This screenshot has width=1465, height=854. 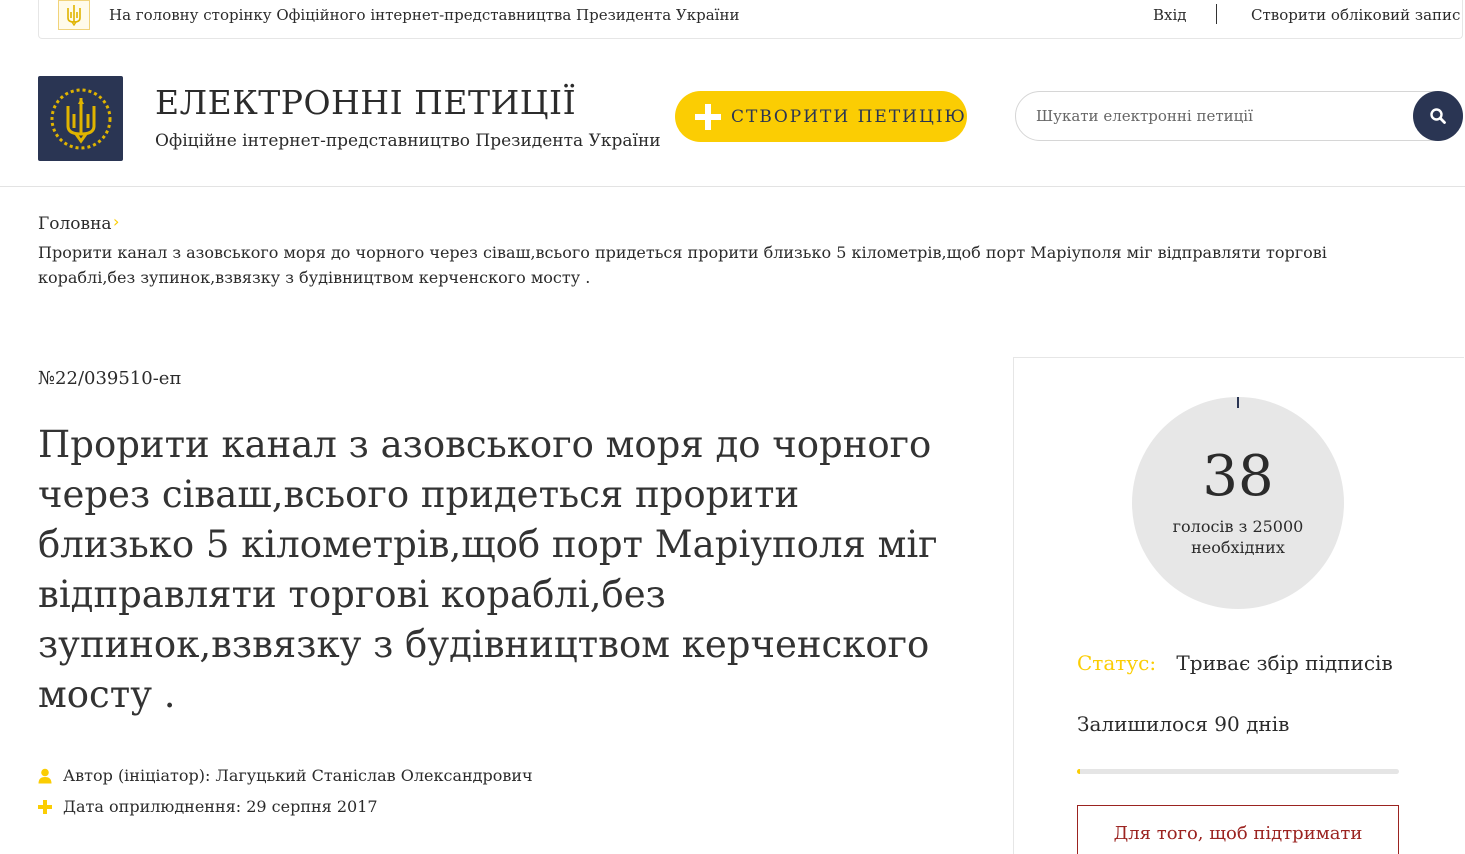 What do you see at coordinates (45, 776) in the screenshot?
I see `user-icon` at bounding box center [45, 776].